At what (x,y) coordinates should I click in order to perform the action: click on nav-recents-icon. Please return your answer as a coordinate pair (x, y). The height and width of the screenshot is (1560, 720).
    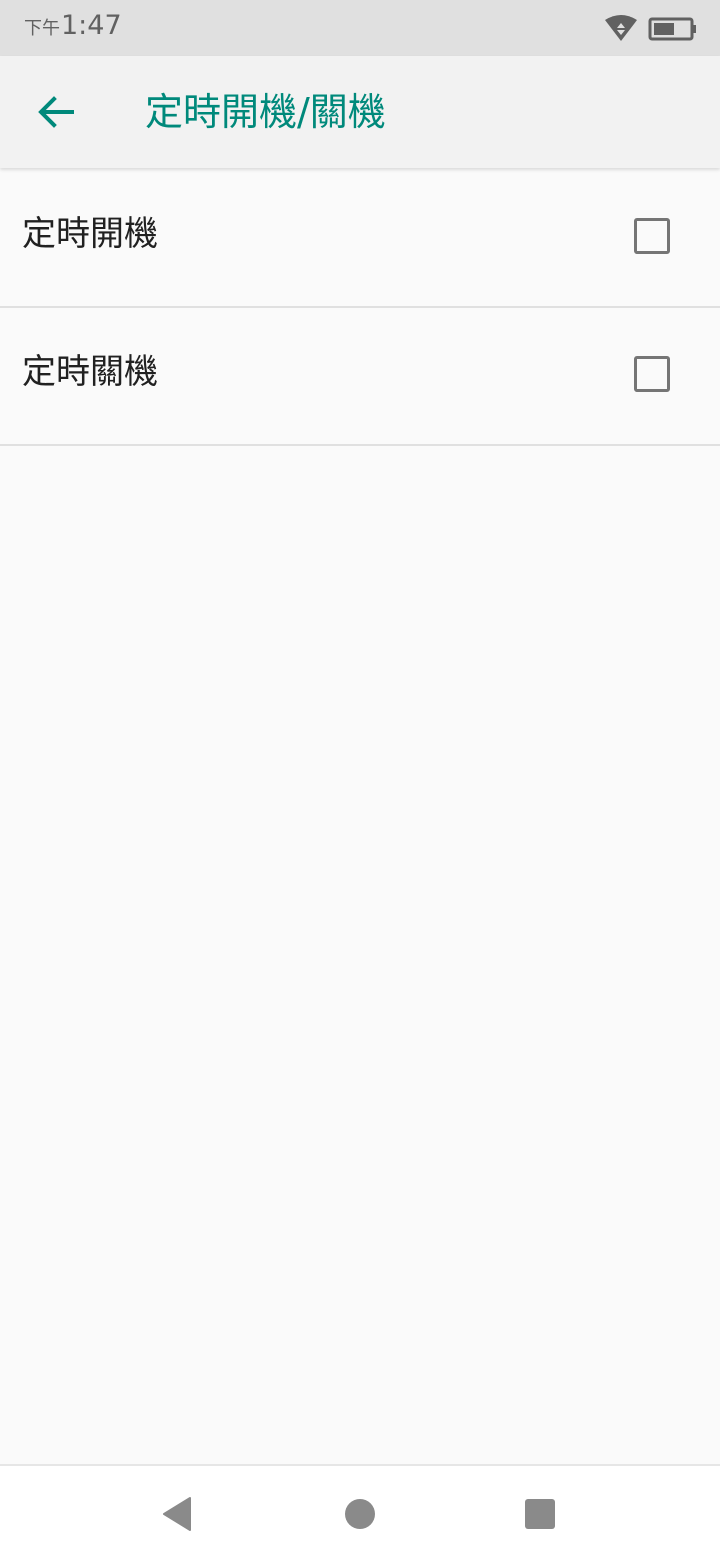
    Looking at the image, I should click on (540, 1514).